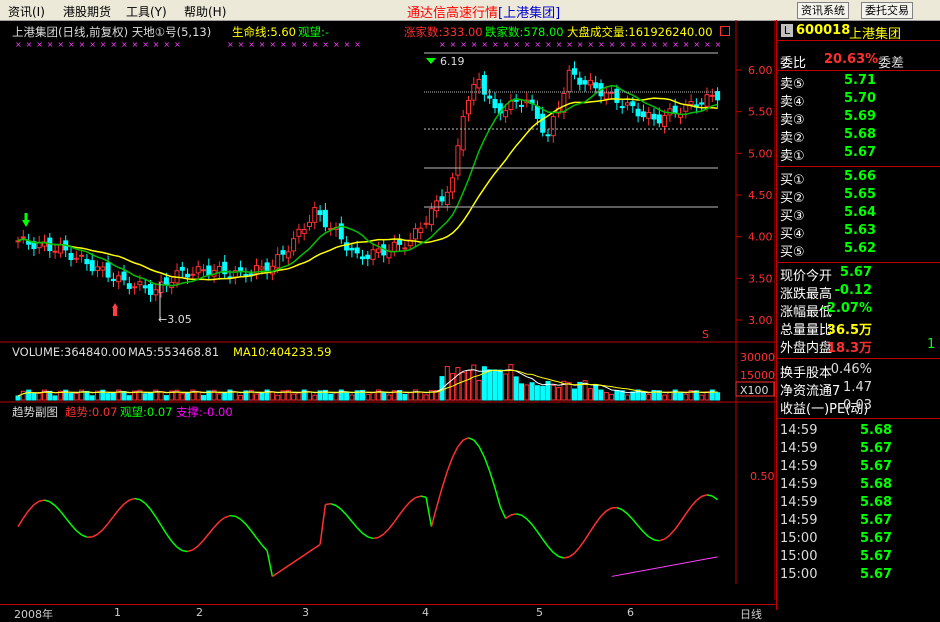 The height and width of the screenshot is (622, 940). Describe the element at coordinates (793, 330) in the screenshot. I see `stat-label: 总量` at that location.